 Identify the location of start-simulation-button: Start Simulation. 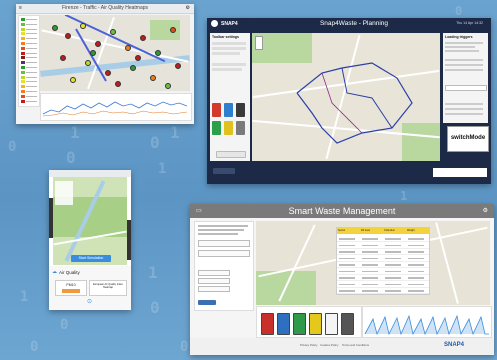
(91, 258).